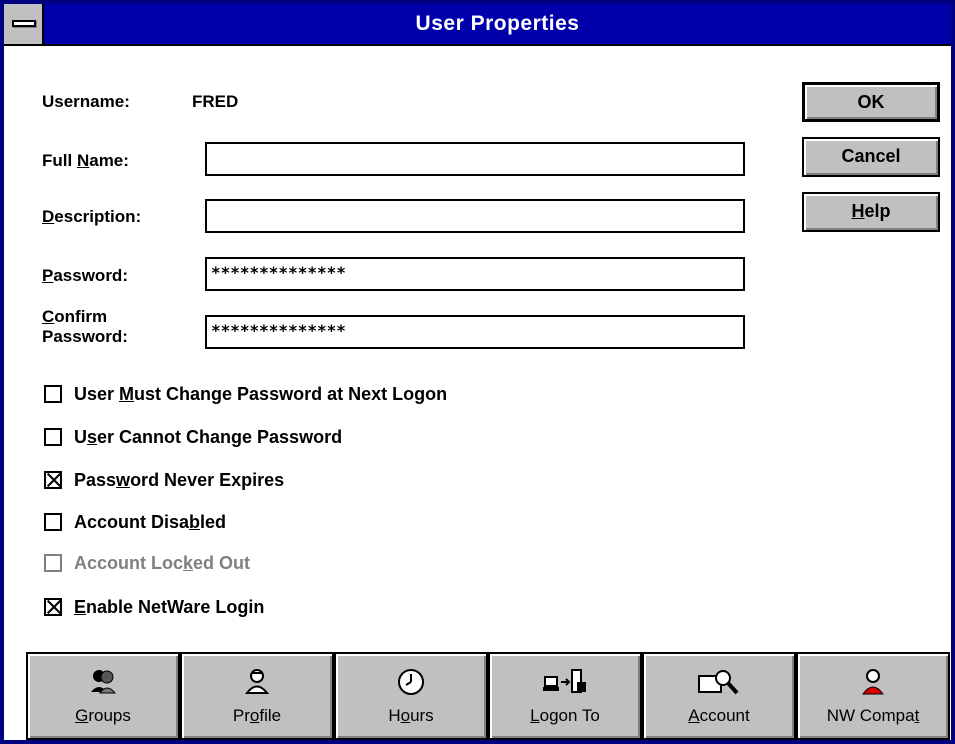 The height and width of the screenshot is (744, 955). I want to click on title-bar: User Properties, so click(477, 25).